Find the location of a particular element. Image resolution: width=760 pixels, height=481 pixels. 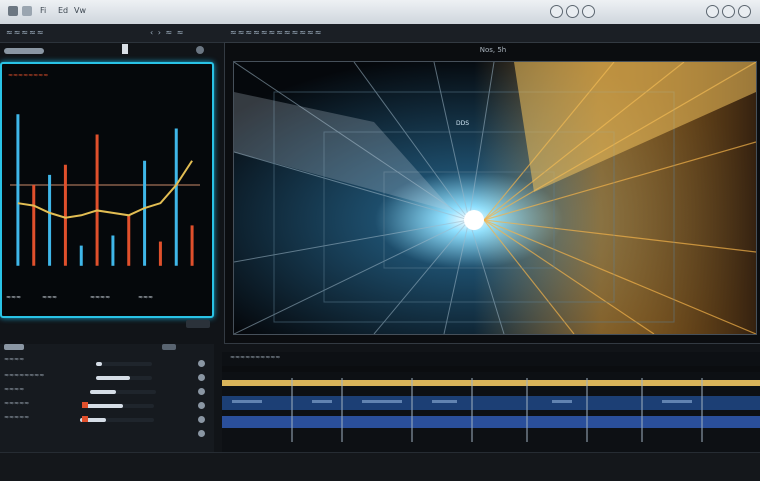

menu-icon is located at coordinates (27, 11).